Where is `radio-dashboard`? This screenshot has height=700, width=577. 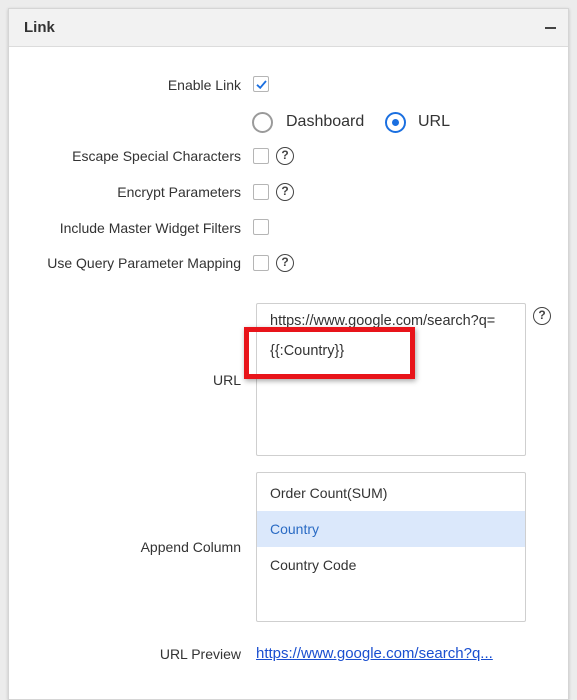
radio-dashboard is located at coordinates (262, 122).